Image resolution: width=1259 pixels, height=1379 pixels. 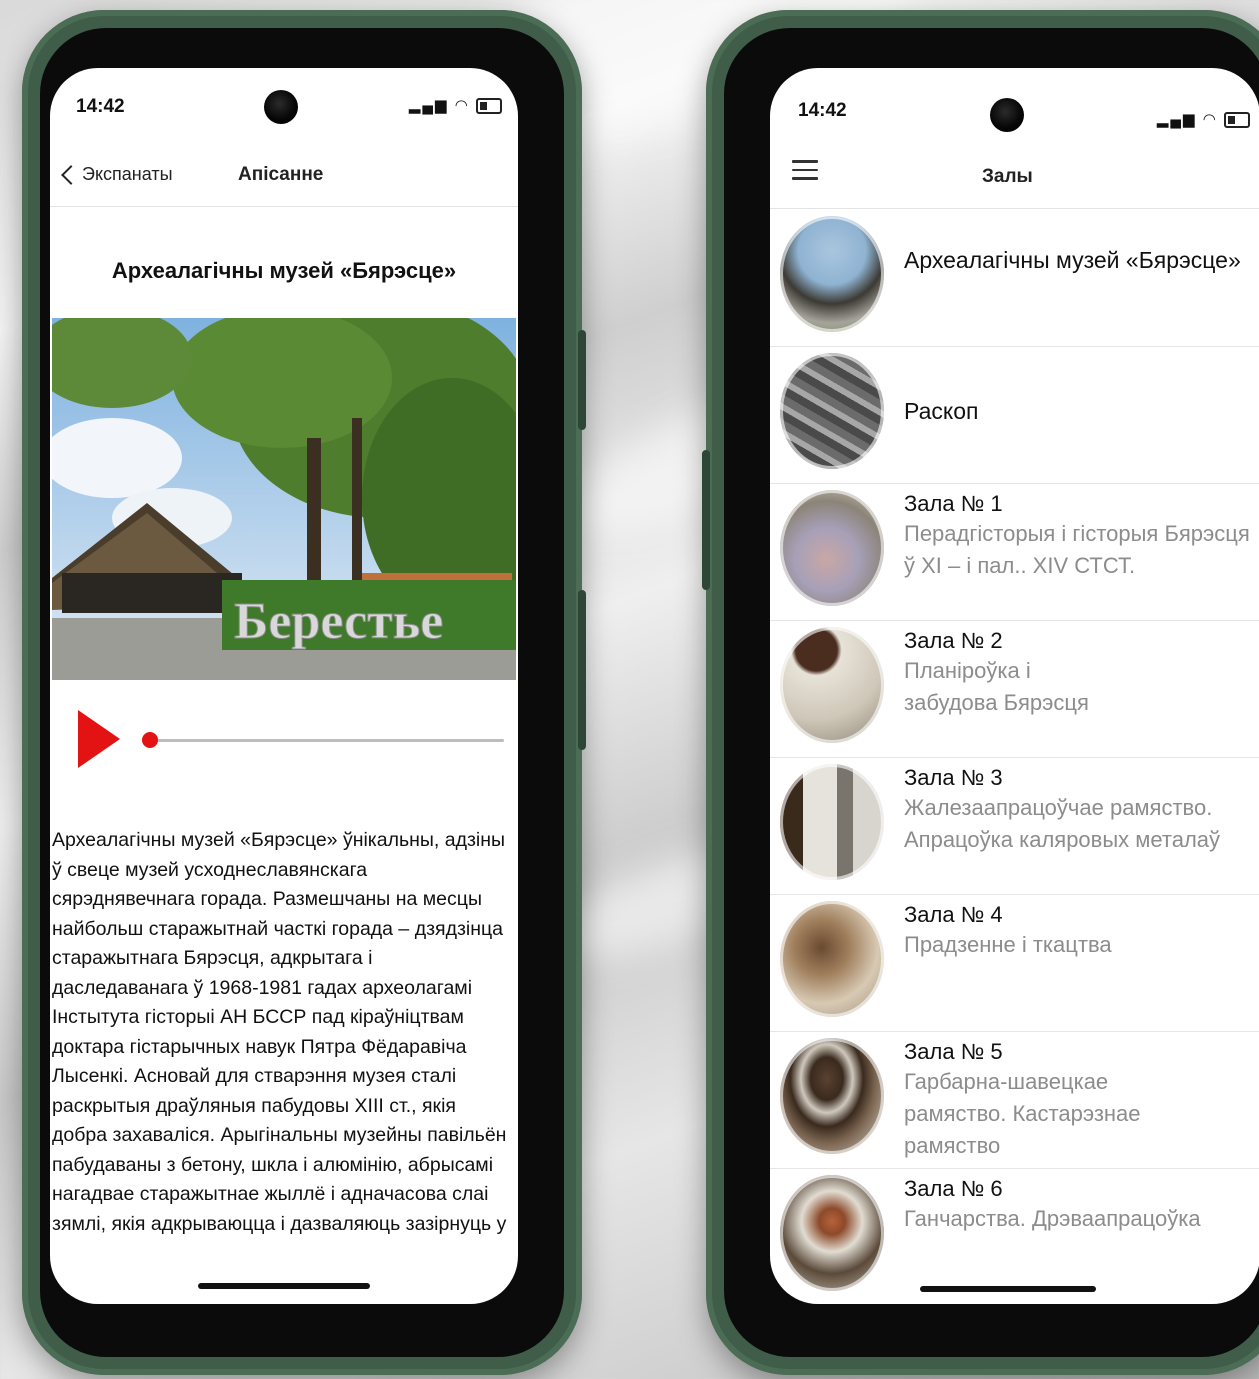 What do you see at coordinates (941, 411) in the screenshot?
I see `hall-title: Раскоп` at bounding box center [941, 411].